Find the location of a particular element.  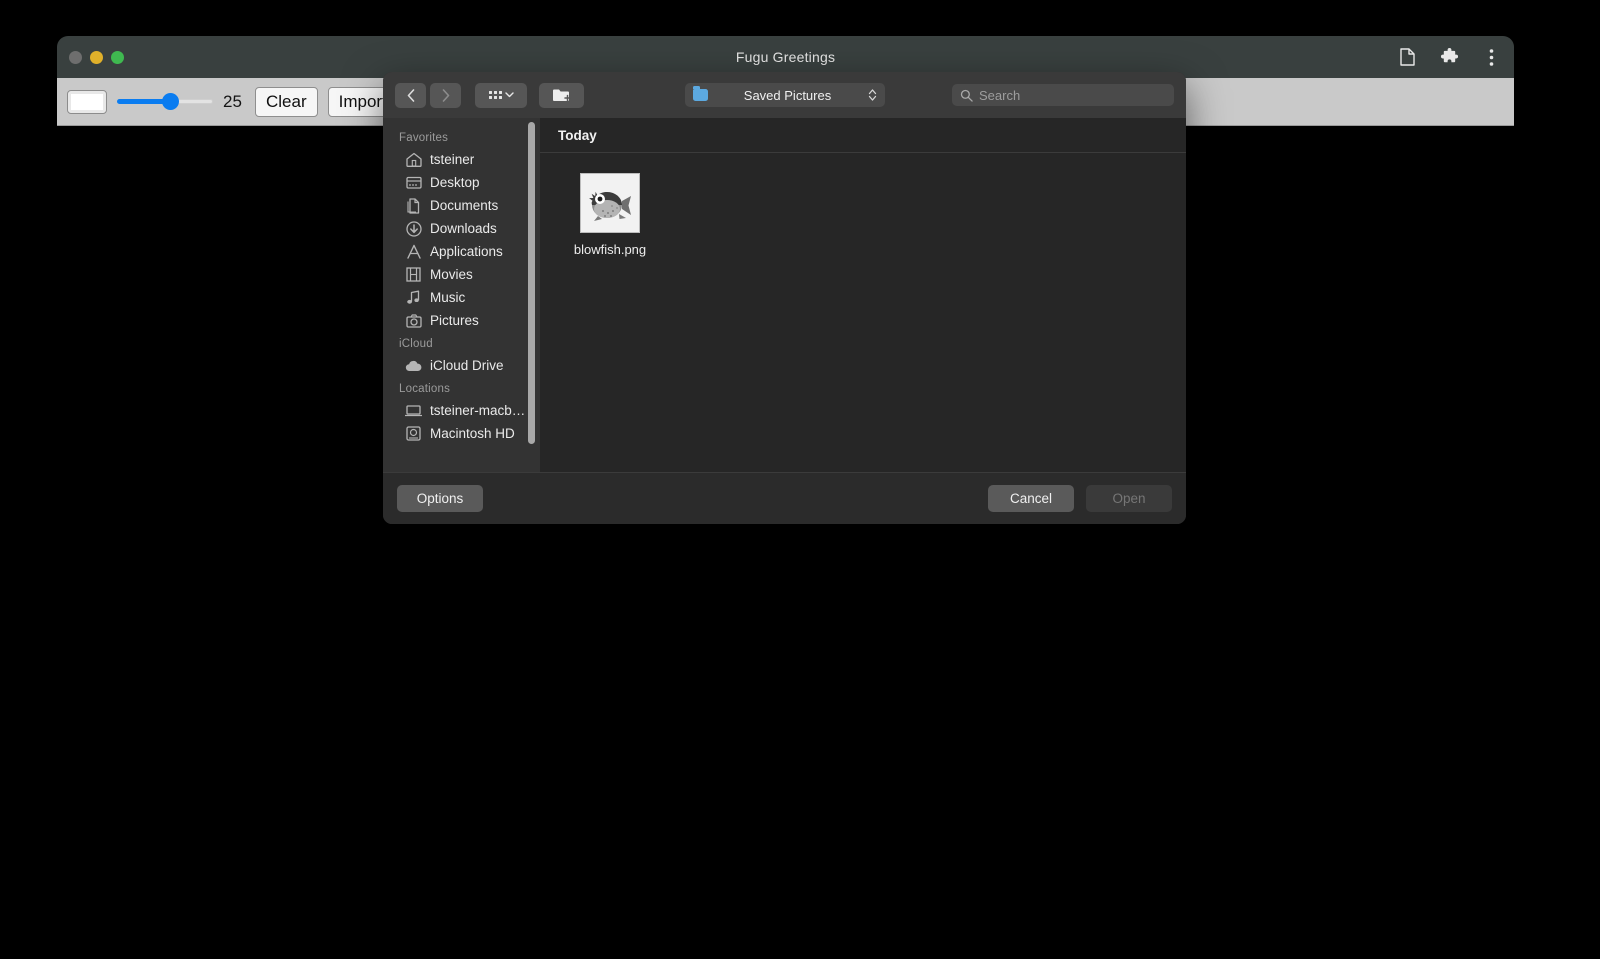

sidebar-item-label: Applications is located at coordinates (466, 251).